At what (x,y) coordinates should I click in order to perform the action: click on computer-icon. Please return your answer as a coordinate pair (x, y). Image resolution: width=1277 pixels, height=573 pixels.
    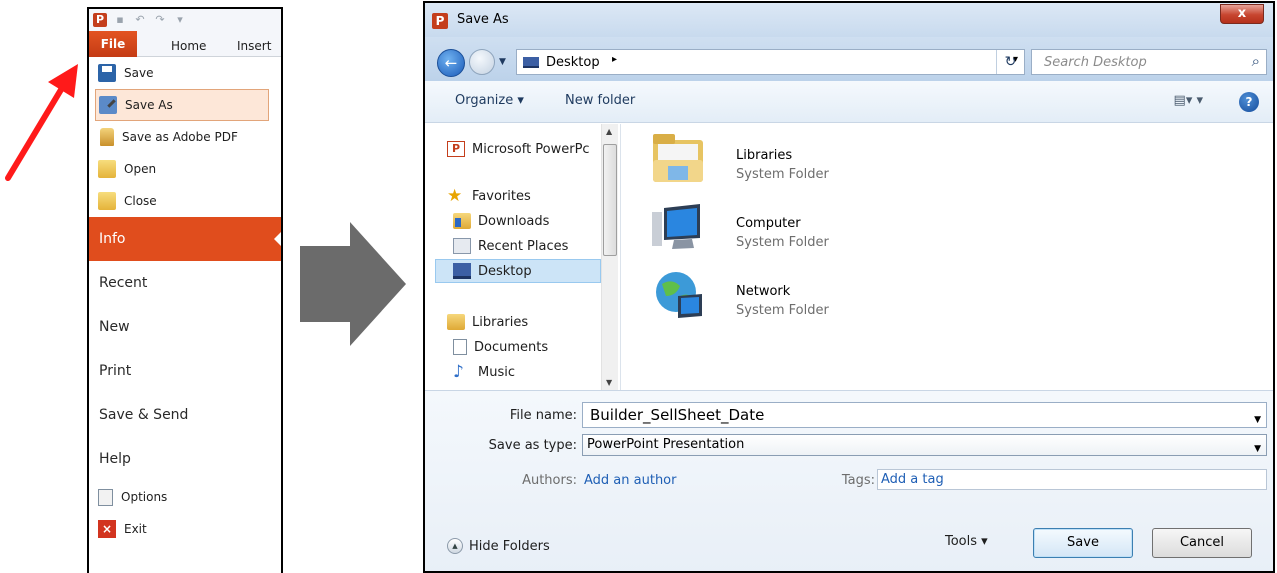
    Looking at the image, I should click on (676, 226).